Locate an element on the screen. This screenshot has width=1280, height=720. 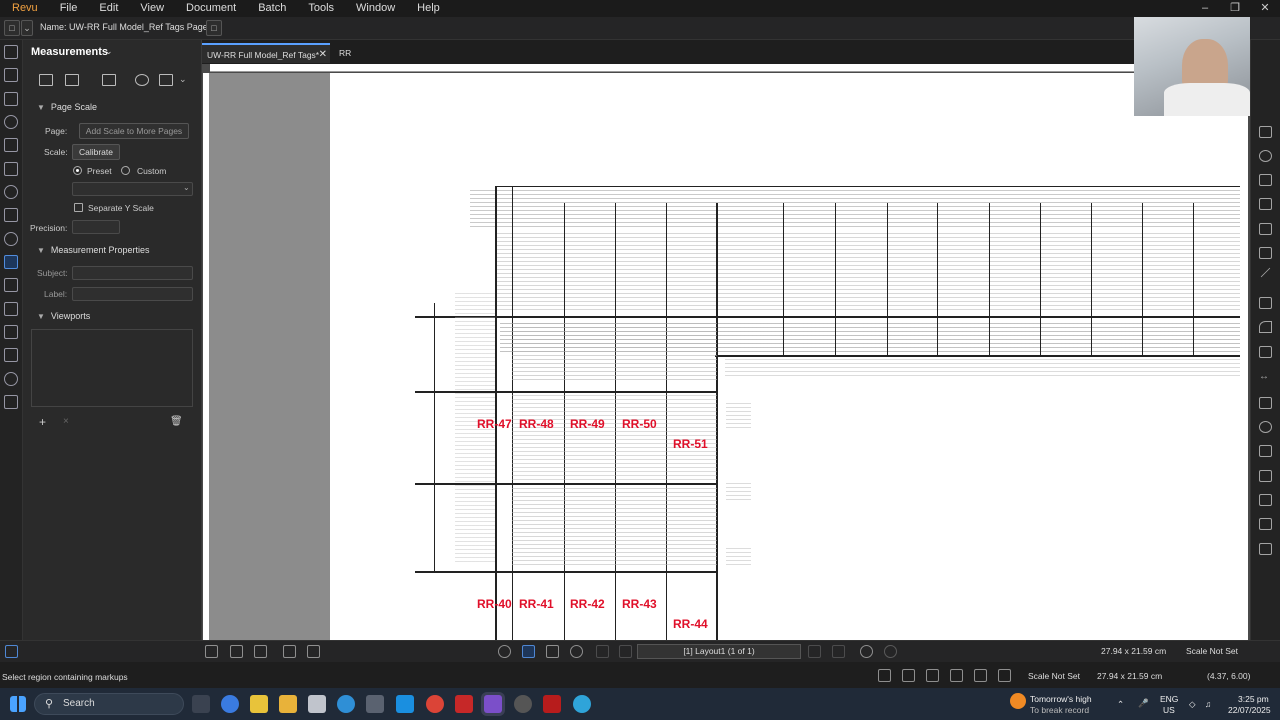
signatures-icon is located at coordinates (11, 402).